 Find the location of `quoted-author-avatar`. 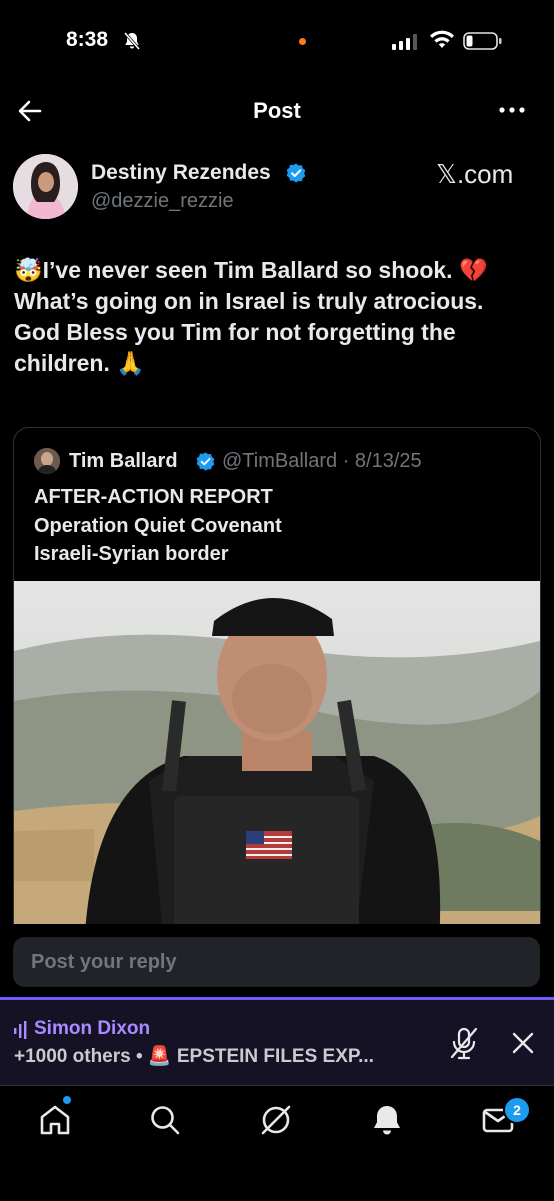

quoted-author-avatar is located at coordinates (47, 461).